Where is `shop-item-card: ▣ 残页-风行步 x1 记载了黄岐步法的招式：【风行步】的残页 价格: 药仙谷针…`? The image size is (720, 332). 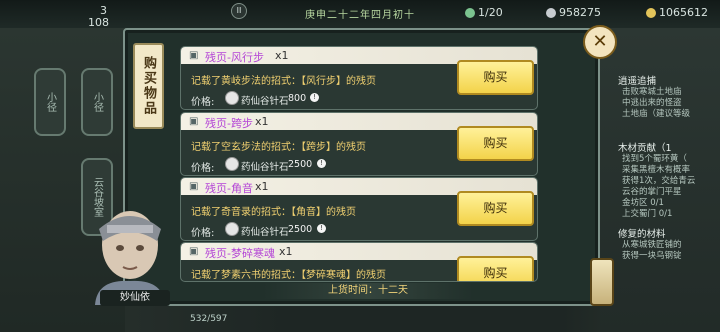
shop-item-card: ▣ 残页-风行步 x1 记载了黄岐步法的招式：【风行步】的残页 价格: 药仙谷针… is located at coordinates (359, 78).